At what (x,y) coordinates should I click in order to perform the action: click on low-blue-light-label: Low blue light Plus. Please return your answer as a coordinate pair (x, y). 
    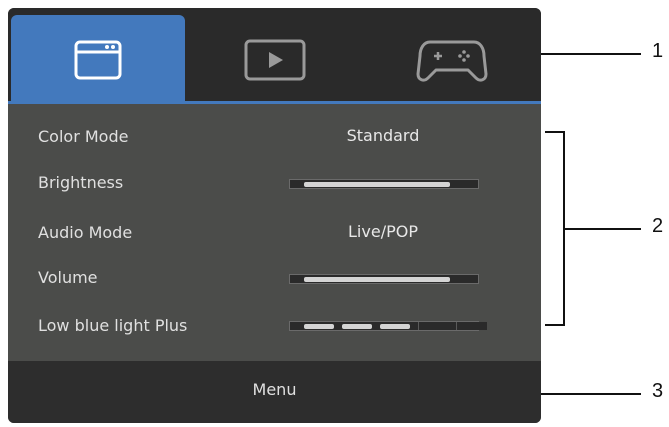
    Looking at the image, I should click on (113, 325).